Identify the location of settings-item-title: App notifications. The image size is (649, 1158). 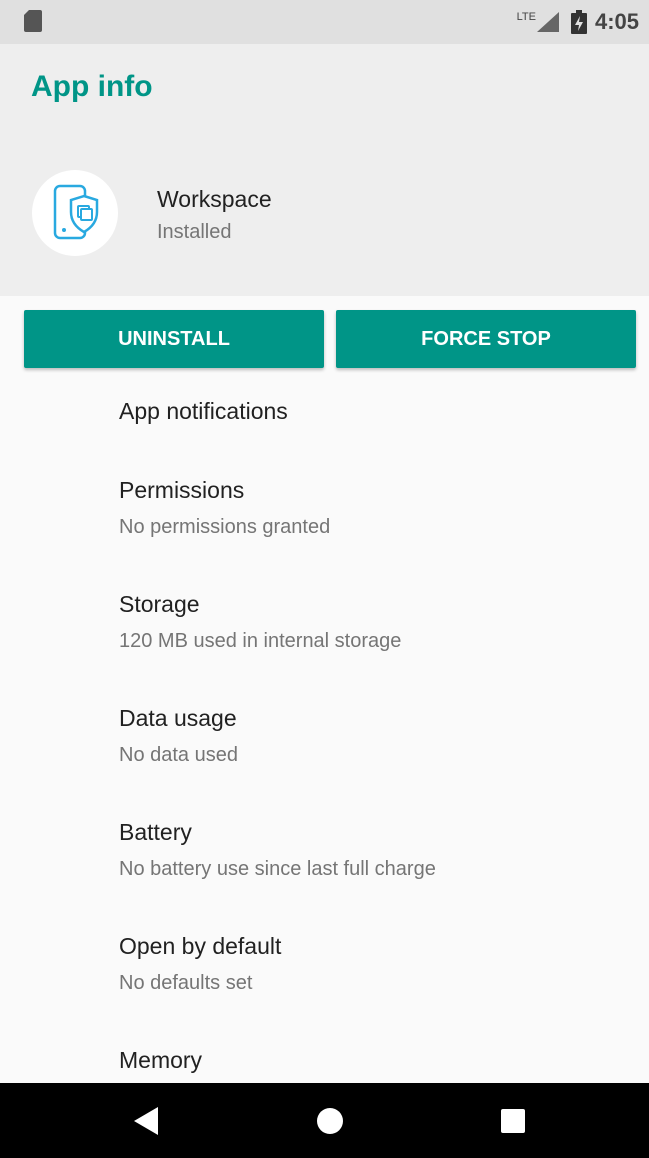
(203, 411).